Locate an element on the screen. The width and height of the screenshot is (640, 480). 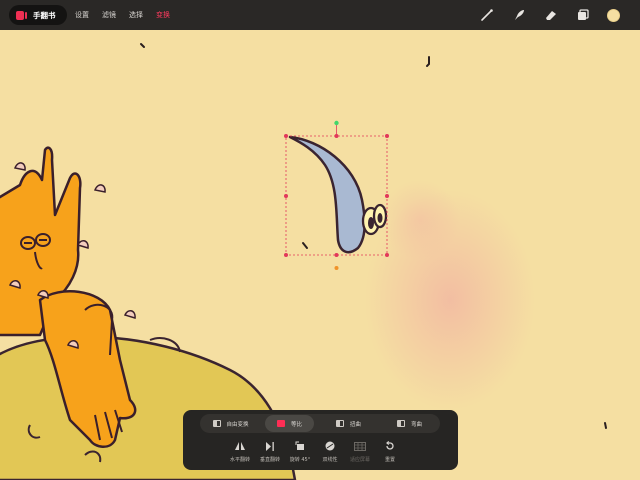
grid-icon is located at coordinates (360, 446).